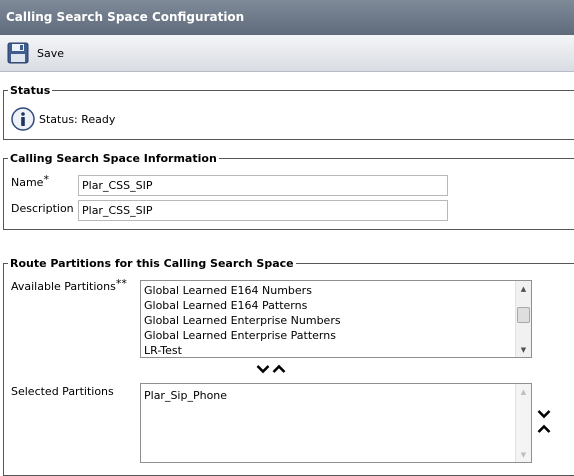  What do you see at coordinates (62, 391) in the screenshot?
I see `selected-partitions-label: Selected Partitions` at bounding box center [62, 391].